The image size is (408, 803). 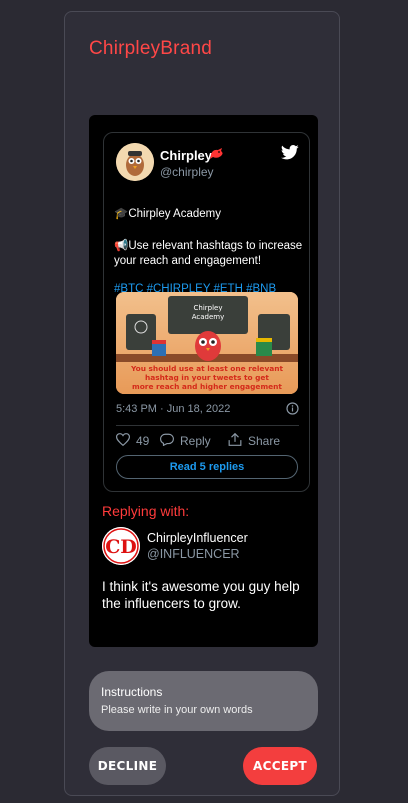 What do you see at coordinates (167, 214) in the screenshot?
I see `tweet-academy-line: 🎓Chirpley Academy` at bounding box center [167, 214].